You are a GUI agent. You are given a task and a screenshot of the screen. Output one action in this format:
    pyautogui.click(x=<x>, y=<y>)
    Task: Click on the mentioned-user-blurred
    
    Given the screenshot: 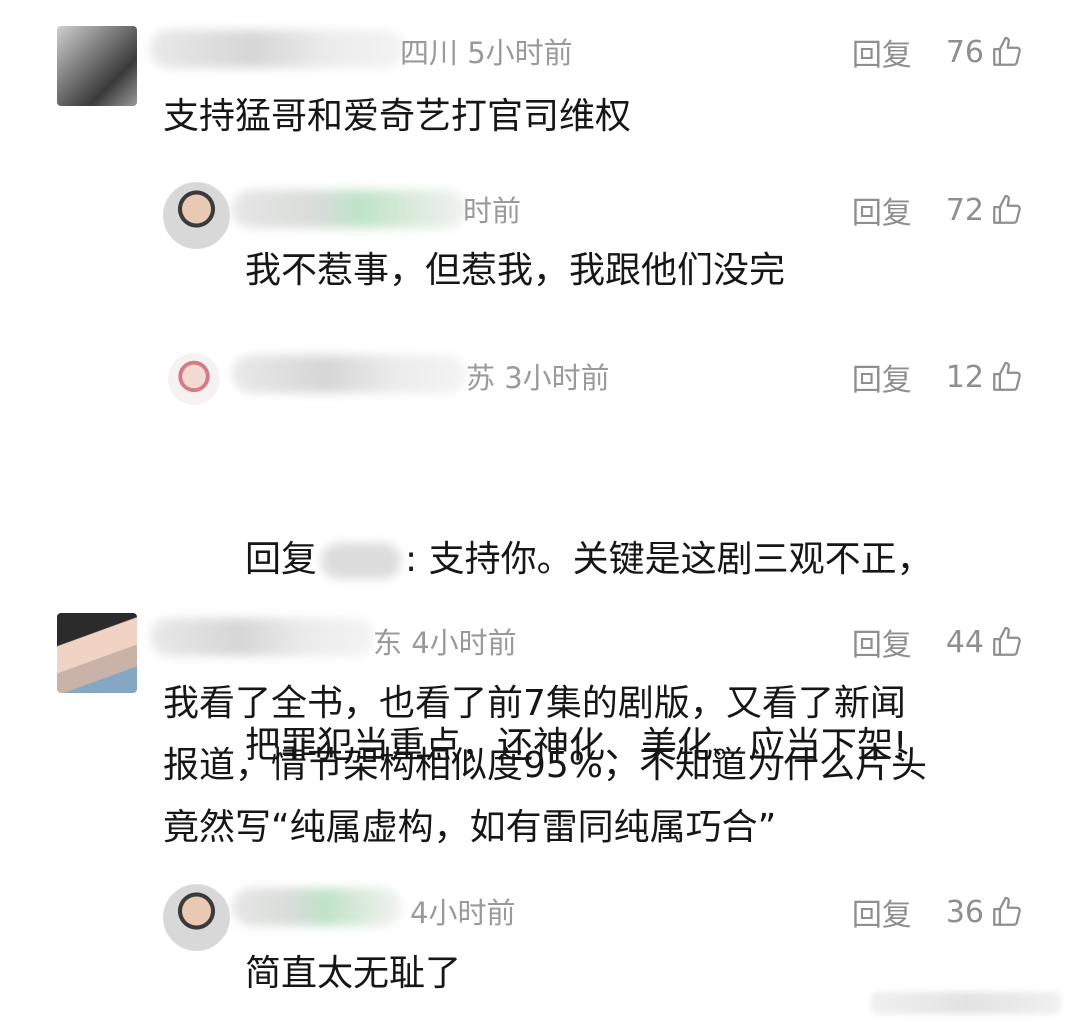 What is the action you would take?
    pyautogui.click(x=361, y=561)
    